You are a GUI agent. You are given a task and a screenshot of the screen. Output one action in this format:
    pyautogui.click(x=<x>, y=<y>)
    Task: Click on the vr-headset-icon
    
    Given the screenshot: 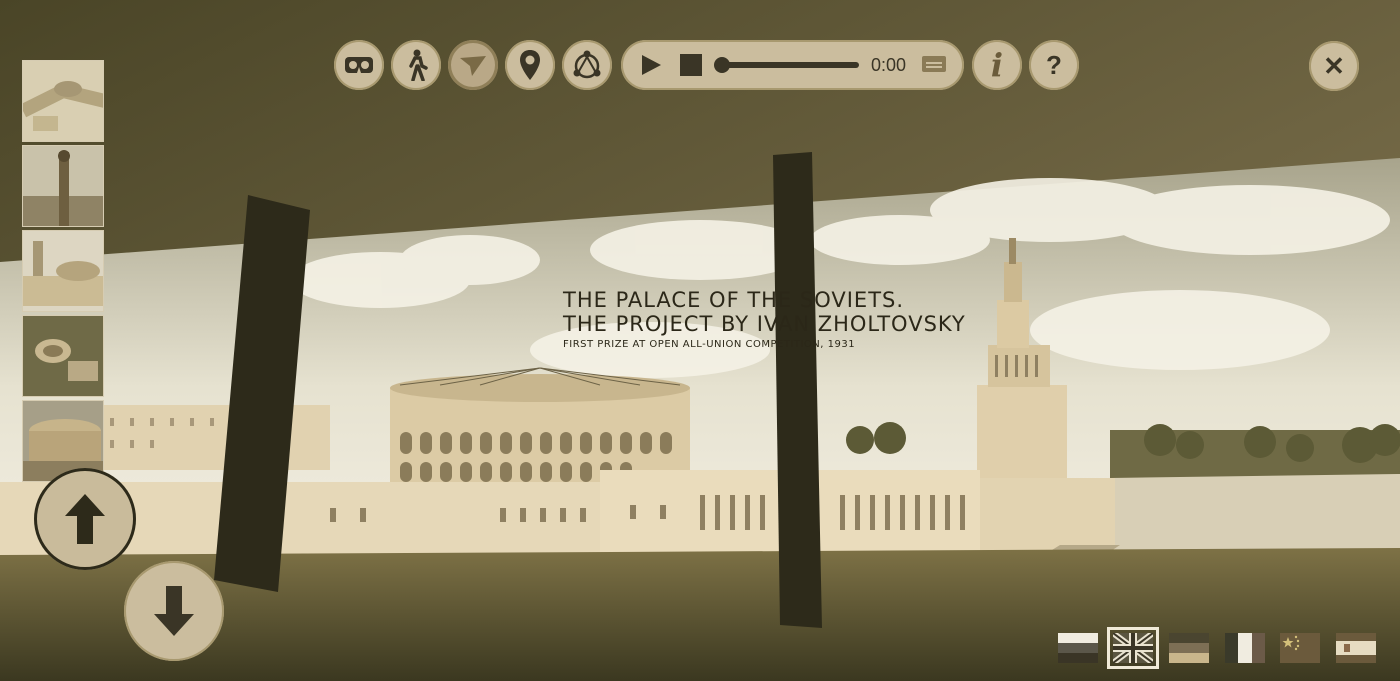 What is the action you would take?
    pyautogui.click(x=359, y=65)
    